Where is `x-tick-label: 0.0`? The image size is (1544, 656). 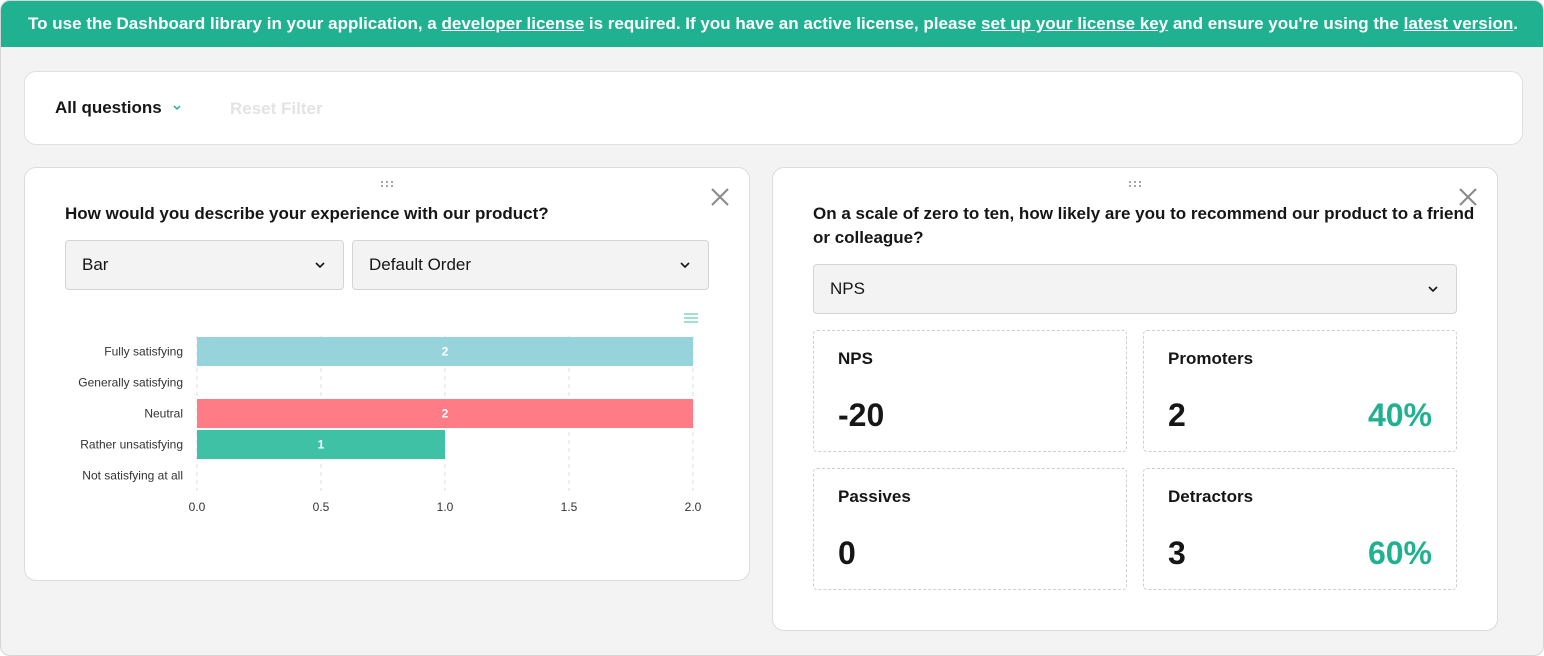
x-tick-label: 0.0 is located at coordinates (197, 507).